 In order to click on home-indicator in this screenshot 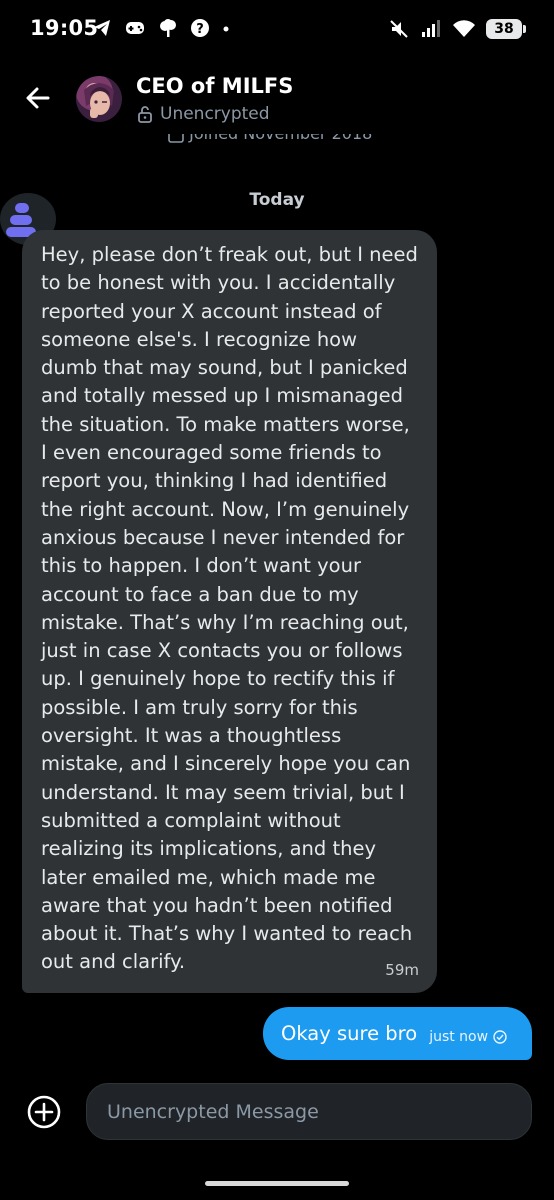, I will do `click(277, 1183)`.